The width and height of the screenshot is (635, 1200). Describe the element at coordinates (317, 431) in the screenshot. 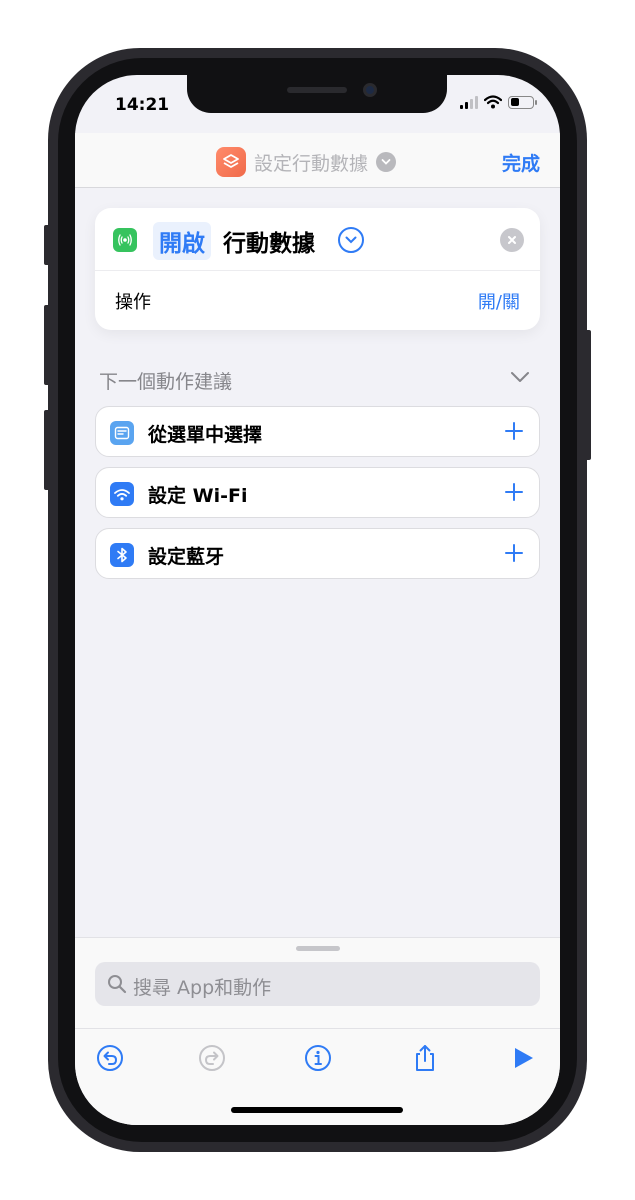

I see `suggestion-item-choose-from-menu: 從選單中選擇` at that location.